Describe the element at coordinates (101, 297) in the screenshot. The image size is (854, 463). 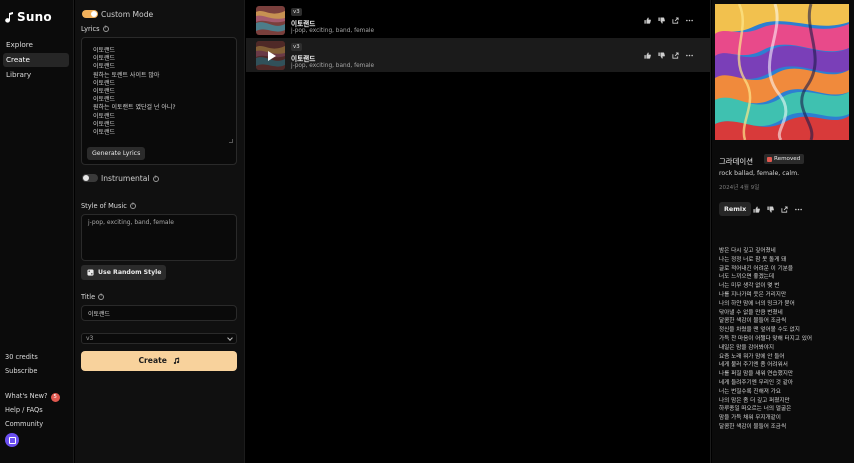
I see `title-help-icon: ?` at that location.